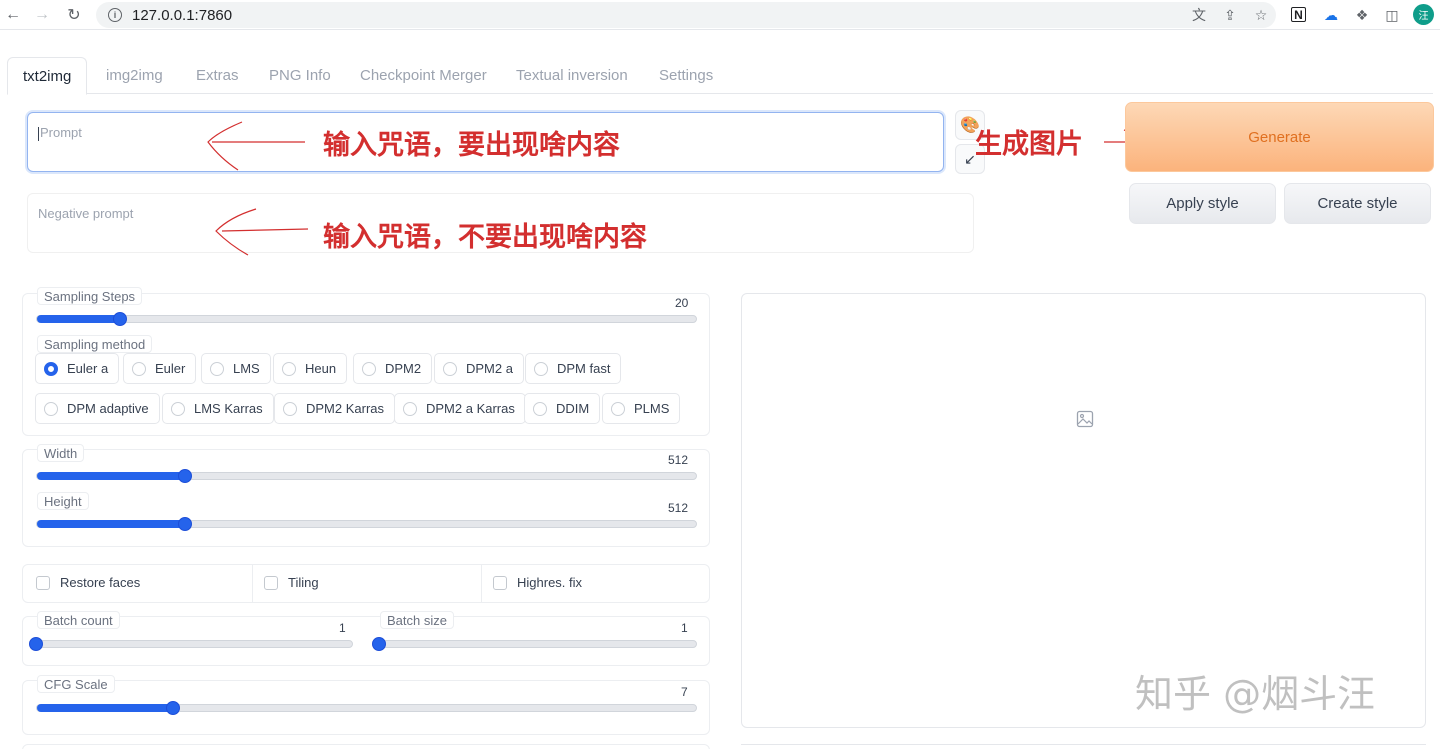 This screenshot has height=749, width=1440. Describe the element at coordinates (423, 75) in the screenshot. I see `tab-checkpoint-merger: Checkpoint Merger` at that location.